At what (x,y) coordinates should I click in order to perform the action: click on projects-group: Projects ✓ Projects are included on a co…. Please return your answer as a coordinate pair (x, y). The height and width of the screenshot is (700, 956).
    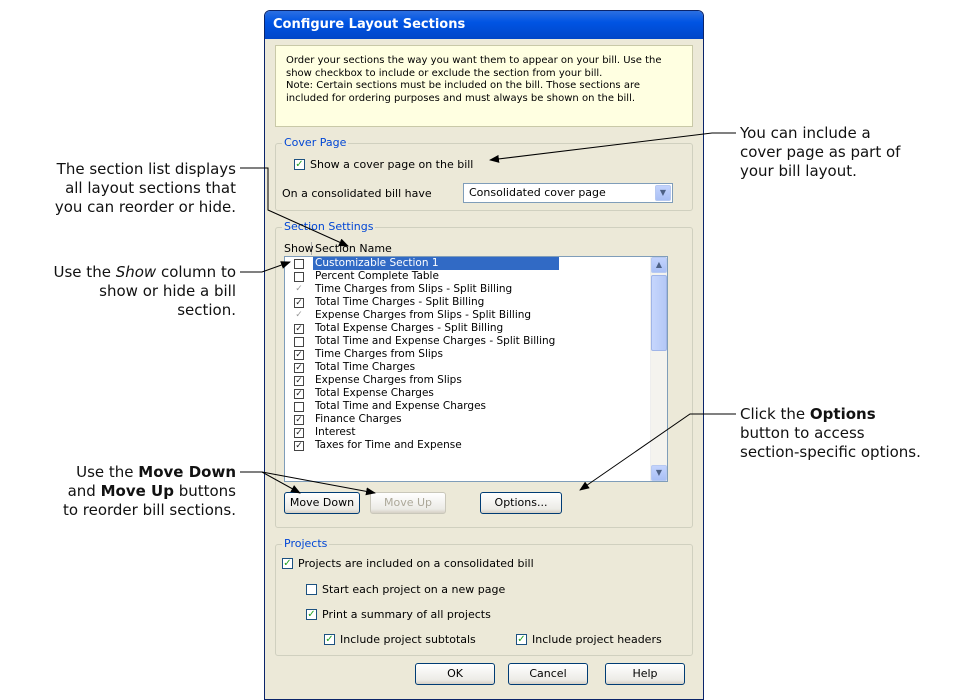
    Looking at the image, I should click on (484, 596).